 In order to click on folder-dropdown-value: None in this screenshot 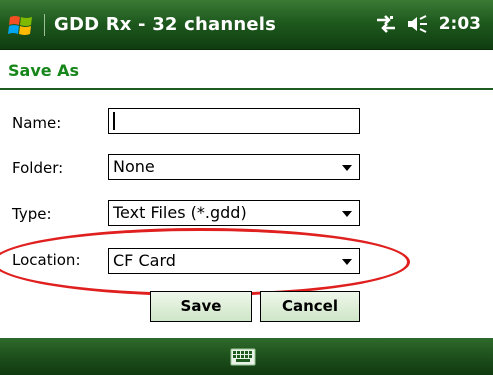, I will do `click(134, 166)`.